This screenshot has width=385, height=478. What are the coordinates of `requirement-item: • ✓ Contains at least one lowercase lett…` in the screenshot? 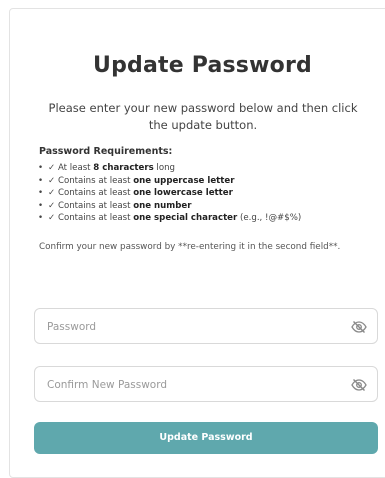 It's located at (166, 193).